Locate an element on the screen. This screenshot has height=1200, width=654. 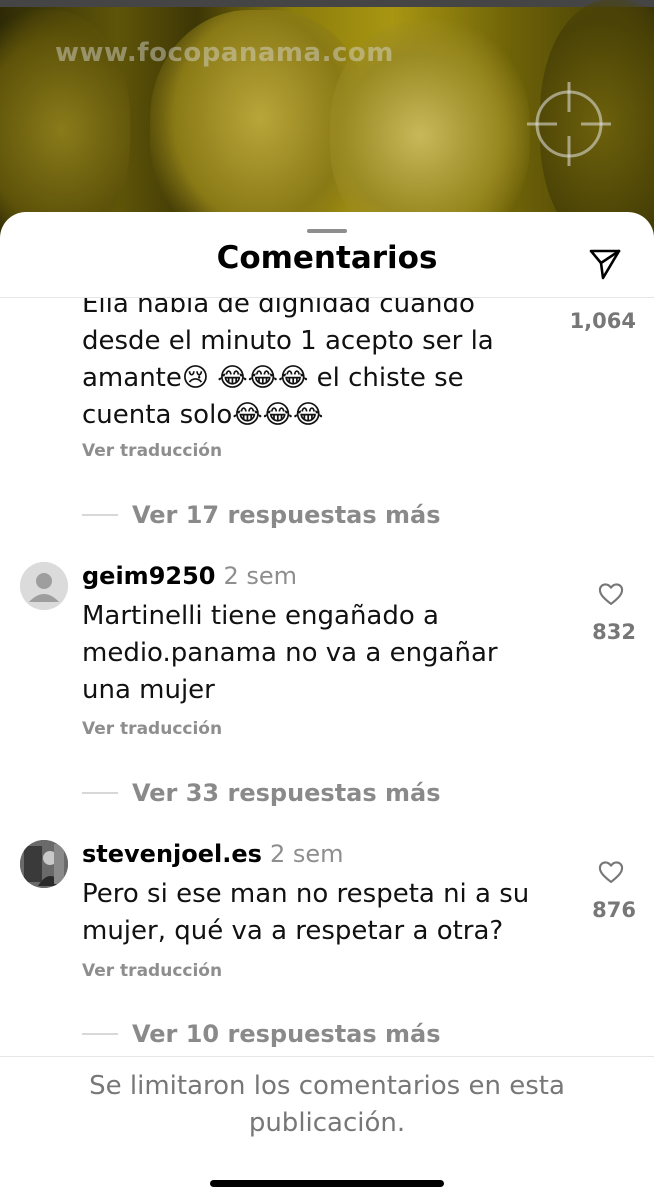
comment-line: Pero si ese man no respeta ni a su is located at coordinates (306, 894).